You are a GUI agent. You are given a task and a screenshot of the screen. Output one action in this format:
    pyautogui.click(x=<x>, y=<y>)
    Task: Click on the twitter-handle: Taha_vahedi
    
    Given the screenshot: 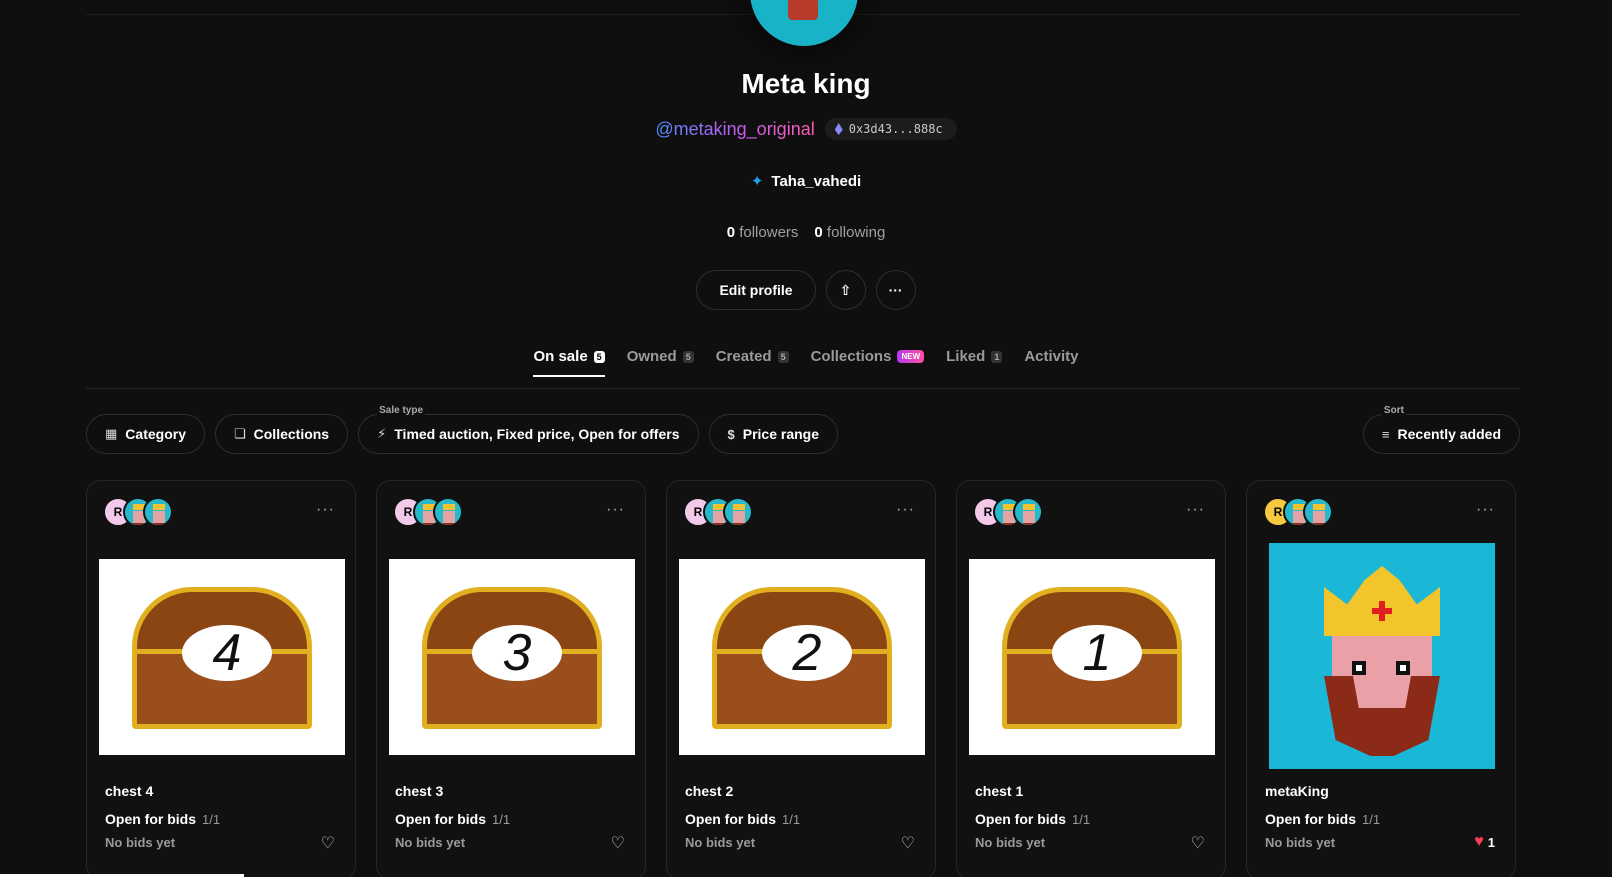 What is the action you would take?
    pyautogui.click(x=816, y=181)
    